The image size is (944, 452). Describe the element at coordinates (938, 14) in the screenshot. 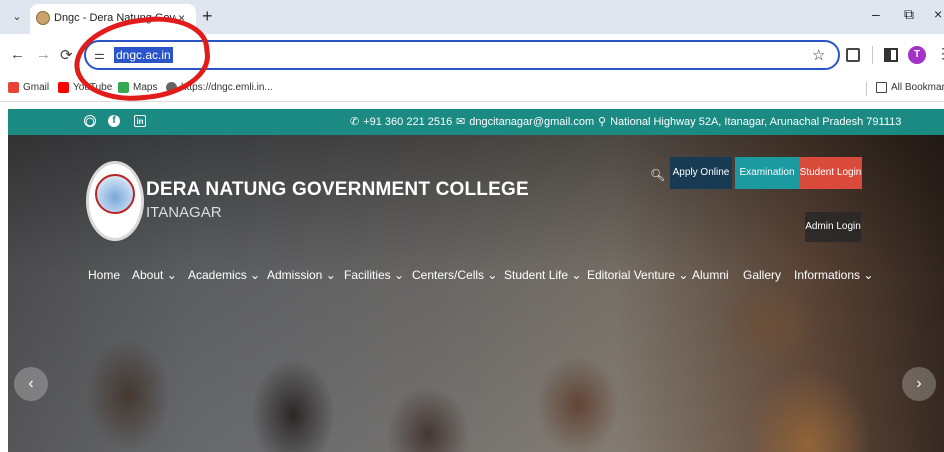

I see `close-window-button: ×` at that location.